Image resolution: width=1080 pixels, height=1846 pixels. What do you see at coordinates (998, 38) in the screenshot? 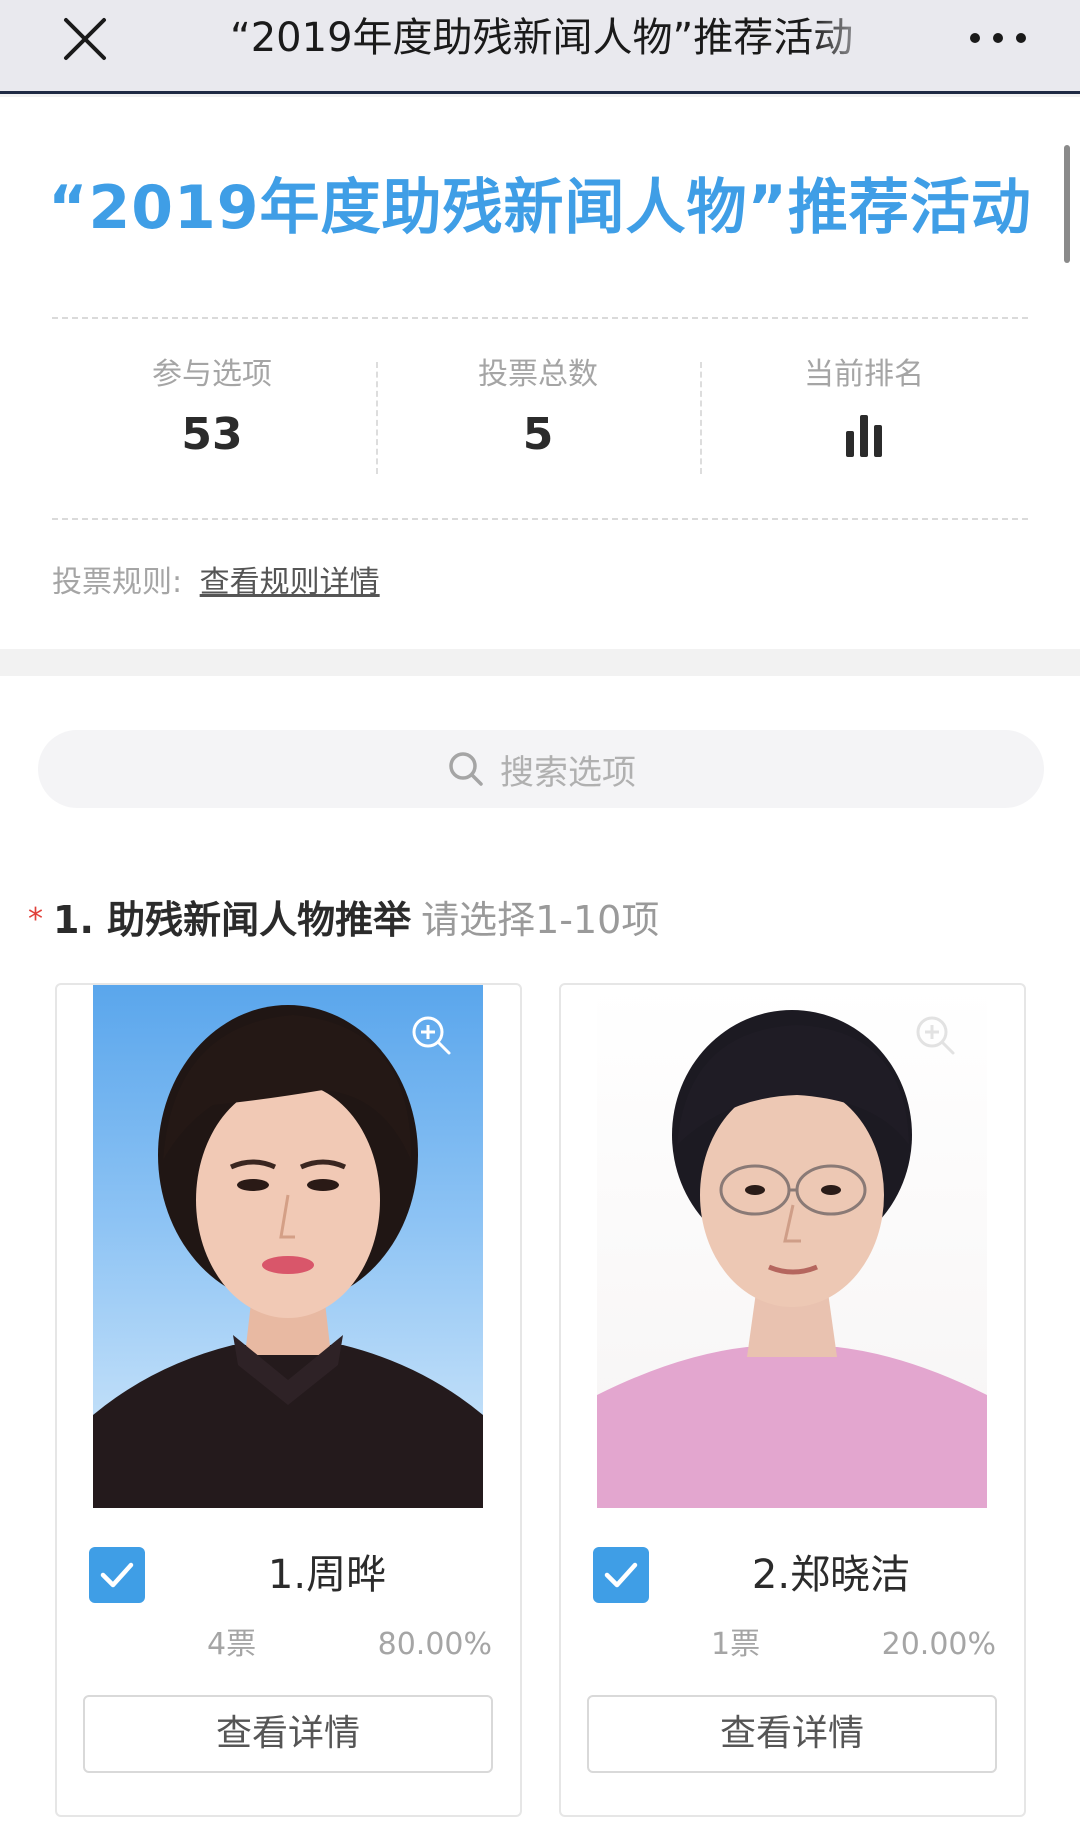
I see `more-icon` at bounding box center [998, 38].